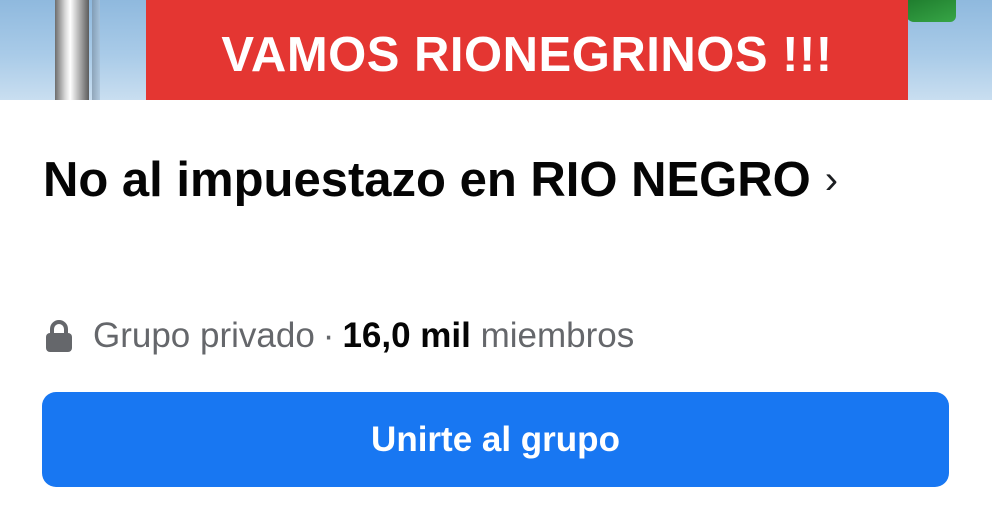  What do you see at coordinates (72, 50) in the screenshot?
I see `flag-pole` at bounding box center [72, 50].